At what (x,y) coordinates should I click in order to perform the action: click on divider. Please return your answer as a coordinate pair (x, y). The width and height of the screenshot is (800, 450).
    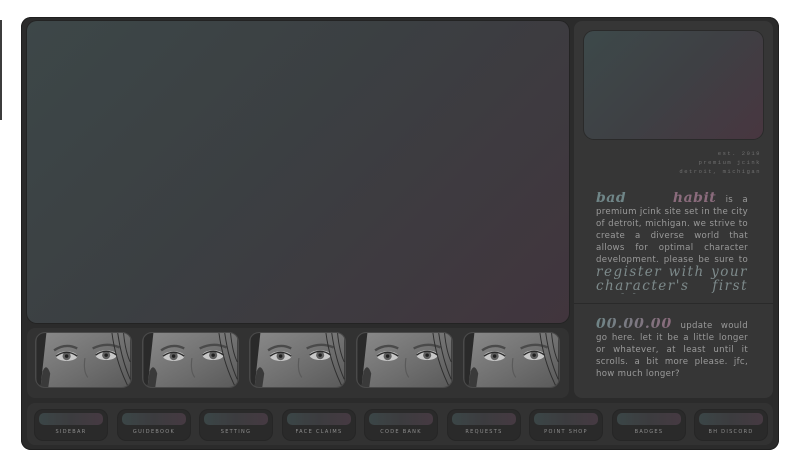
    Looking at the image, I should click on (673, 303).